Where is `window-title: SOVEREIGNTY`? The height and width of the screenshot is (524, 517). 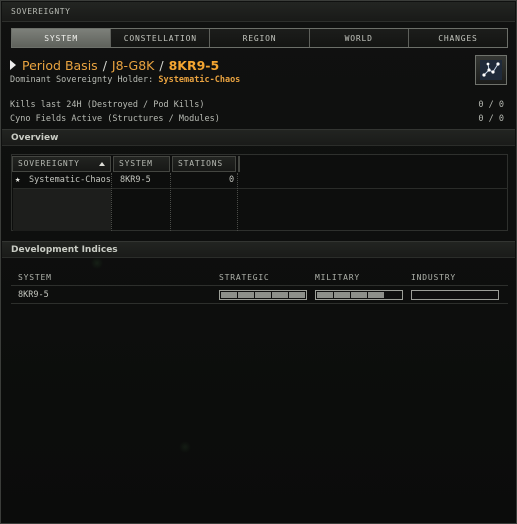
window-title: SOVEREIGNTY is located at coordinates (41, 11).